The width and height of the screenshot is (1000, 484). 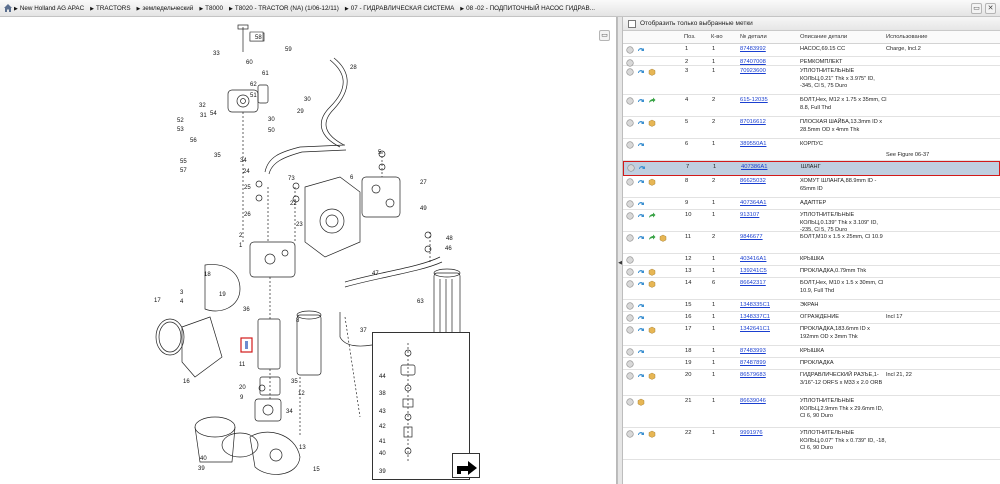 What do you see at coordinates (249, 63) in the screenshot?
I see `diagram-callout: 60` at bounding box center [249, 63].